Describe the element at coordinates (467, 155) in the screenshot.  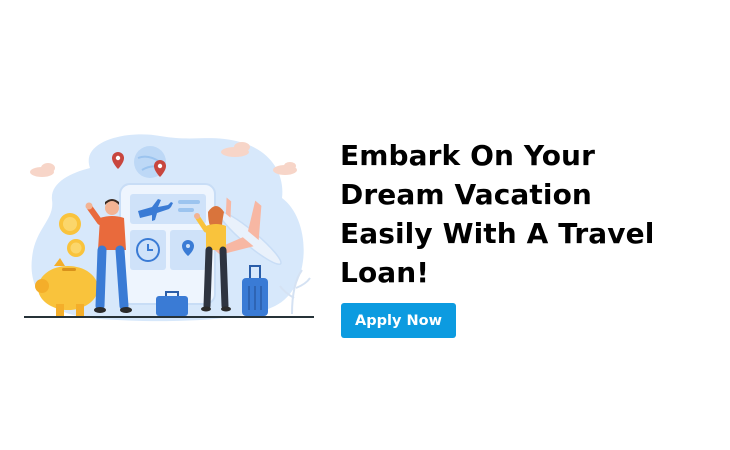
I see `headline-line-1: Embark On Your` at that location.